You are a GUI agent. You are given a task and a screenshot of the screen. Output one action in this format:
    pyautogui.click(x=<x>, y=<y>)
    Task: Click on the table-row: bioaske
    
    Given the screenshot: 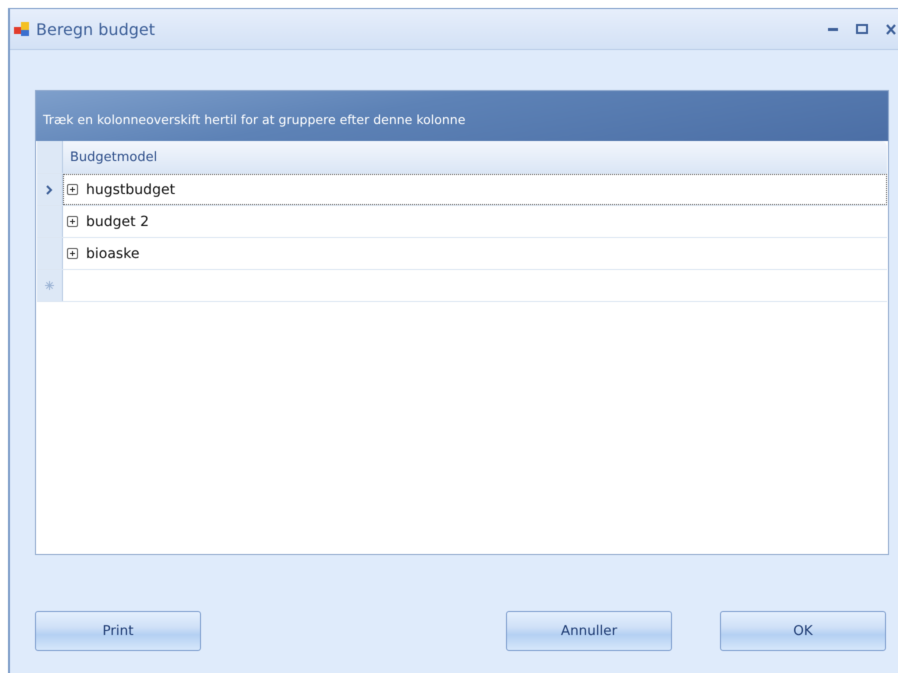 What is the action you would take?
    pyautogui.click(x=475, y=253)
    